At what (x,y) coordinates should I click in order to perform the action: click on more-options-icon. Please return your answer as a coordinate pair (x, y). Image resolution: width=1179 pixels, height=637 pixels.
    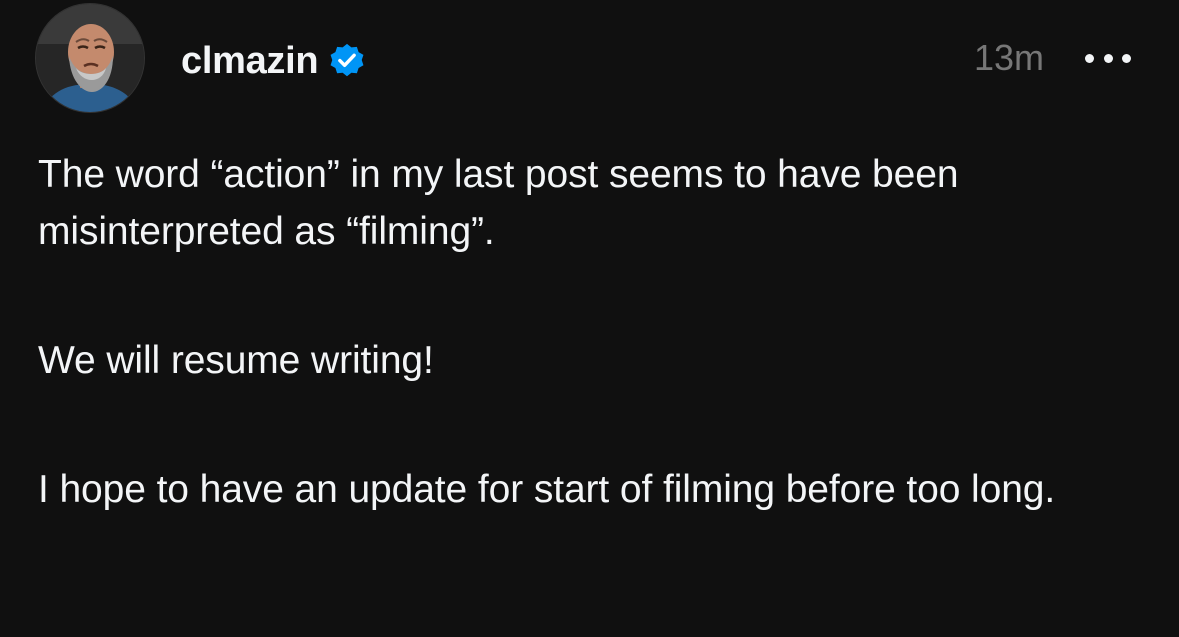
    Looking at the image, I should click on (1108, 58).